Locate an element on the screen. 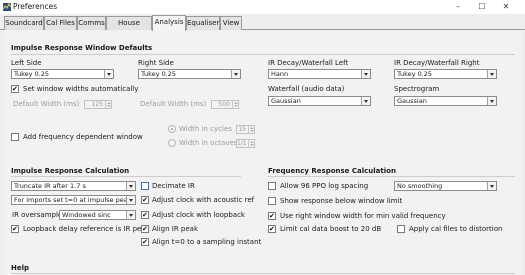 This screenshot has height=275, width=525. right-side-value: Tukey 0.25 is located at coordinates (159, 74).